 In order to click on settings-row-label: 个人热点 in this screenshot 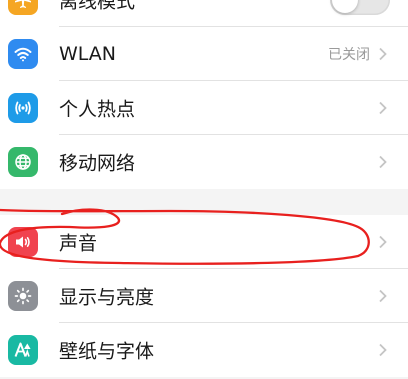, I will do `click(97, 109)`.